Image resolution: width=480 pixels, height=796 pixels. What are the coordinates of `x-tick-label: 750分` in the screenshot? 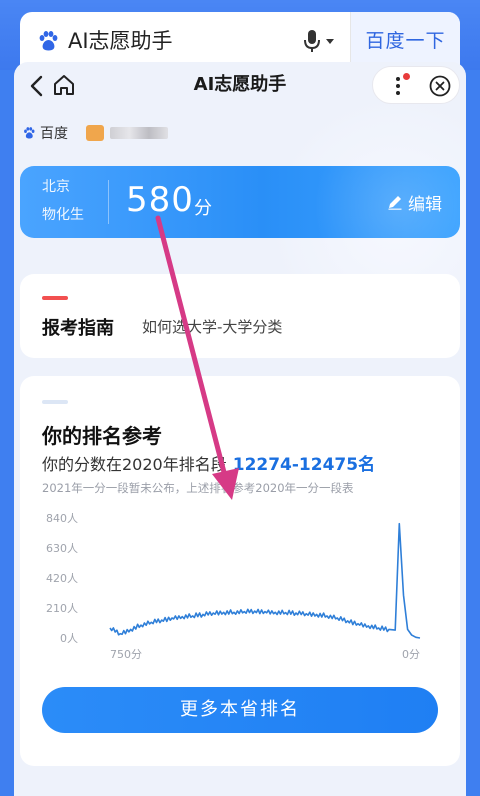 It's located at (126, 654).